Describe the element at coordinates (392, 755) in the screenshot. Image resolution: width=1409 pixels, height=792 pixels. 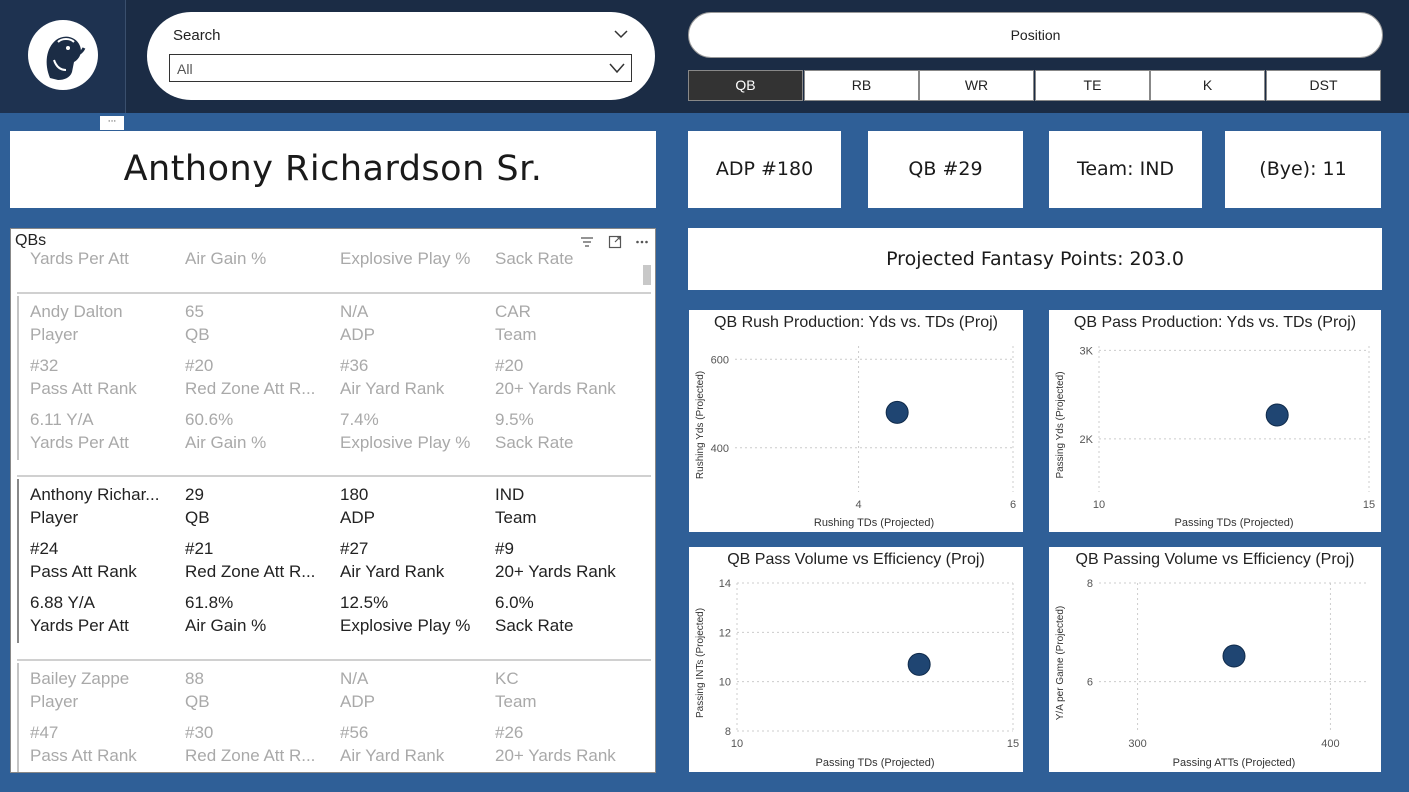
I see `table-cell-label: Air Yard Rank` at that location.